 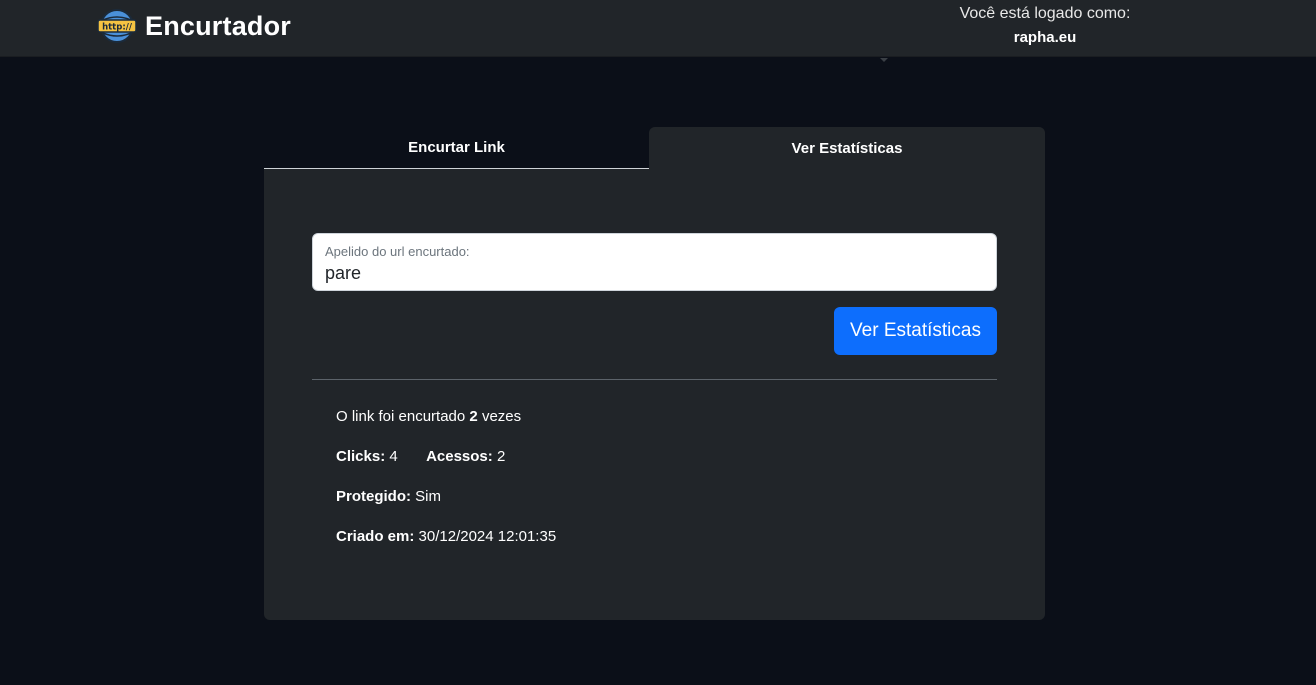 What do you see at coordinates (397, 251) in the screenshot?
I see `alias-field-label: Apelido do url encurtado:` at bounding box center [397, 251].